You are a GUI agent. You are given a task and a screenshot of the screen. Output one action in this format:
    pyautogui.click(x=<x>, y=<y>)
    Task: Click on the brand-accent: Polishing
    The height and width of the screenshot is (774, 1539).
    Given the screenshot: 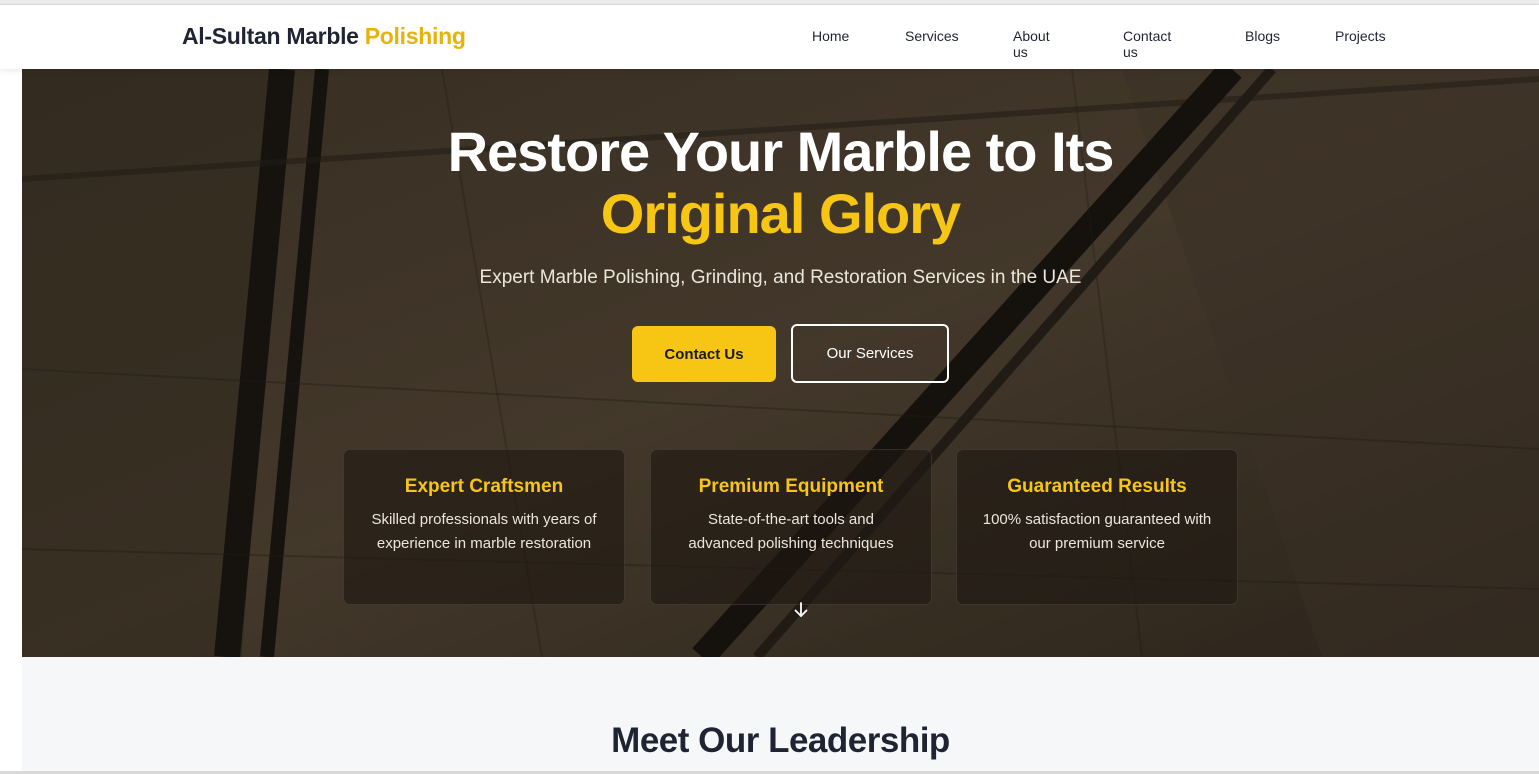 What is the action you would take?
    pyautogui.click(x=415, y=36)
    